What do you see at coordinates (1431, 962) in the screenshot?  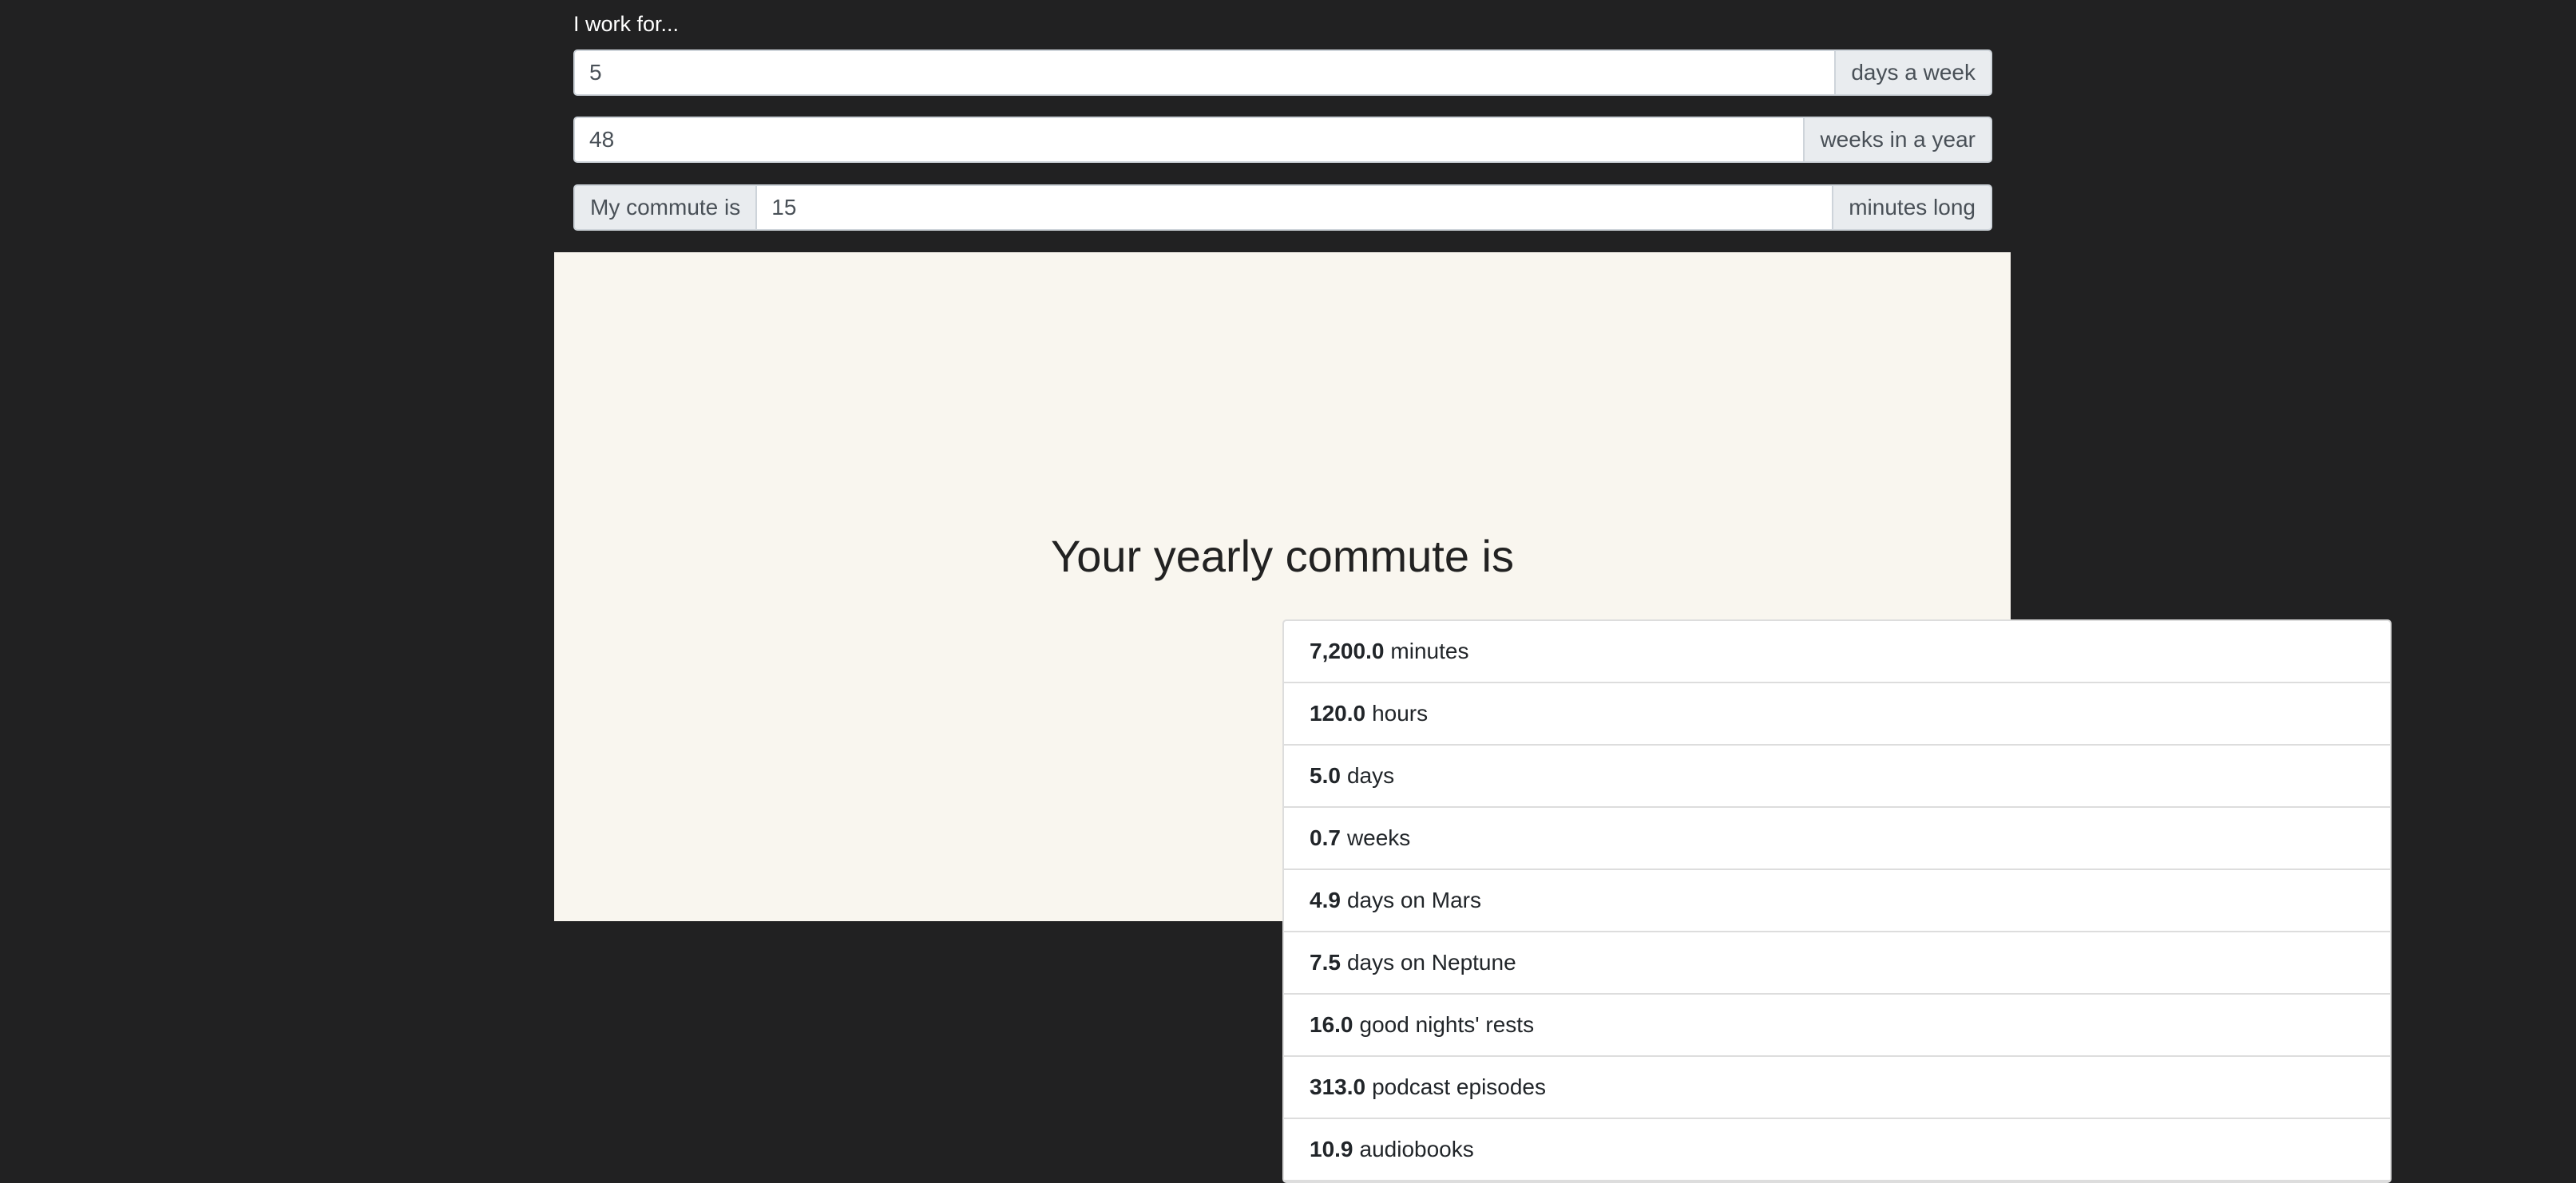 I see `result-unit: days on Neptune` at bounding box center [1431, 962].